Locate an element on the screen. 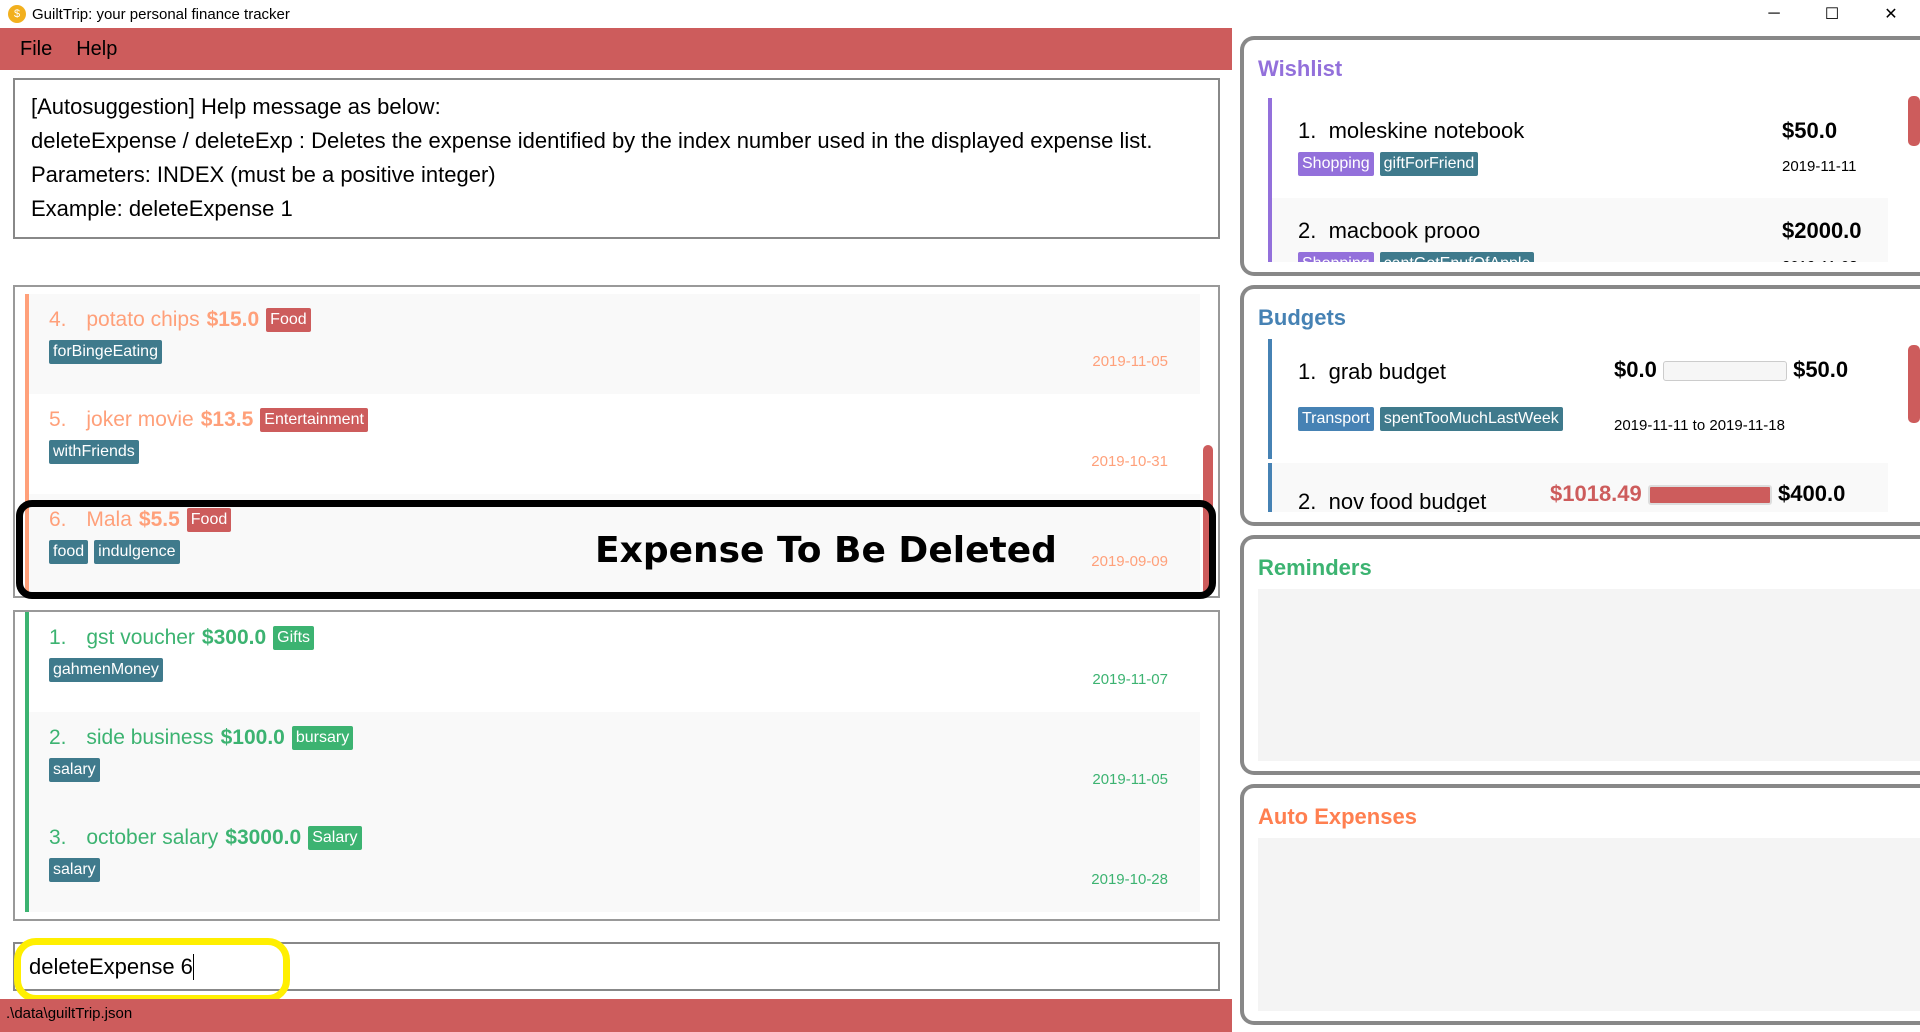 The height and width of the screenshot is (1032, 1920). budget-limit: $50.0 is located at coordinates (1821, 369).